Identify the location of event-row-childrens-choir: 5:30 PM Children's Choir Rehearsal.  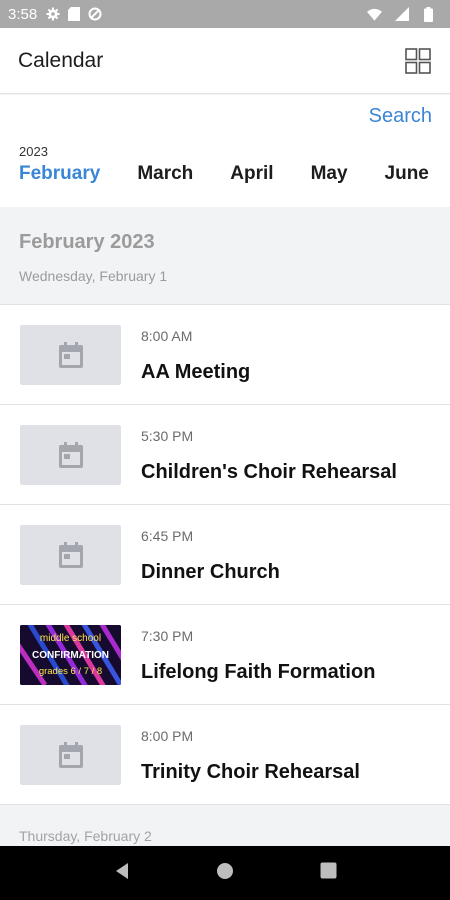
(225, 455).